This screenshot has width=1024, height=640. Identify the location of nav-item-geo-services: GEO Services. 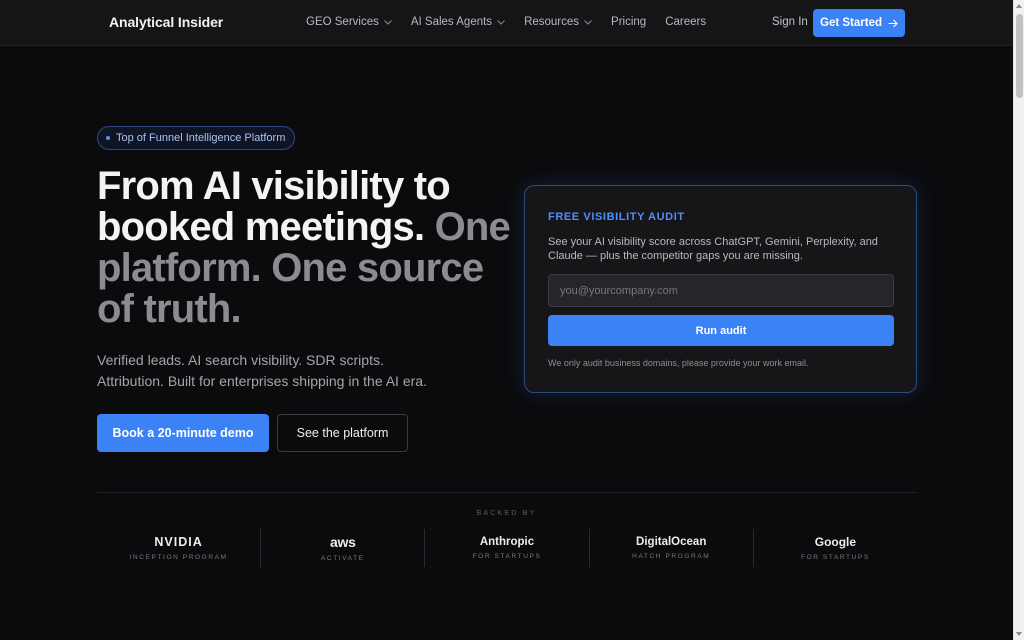
(349, 22).